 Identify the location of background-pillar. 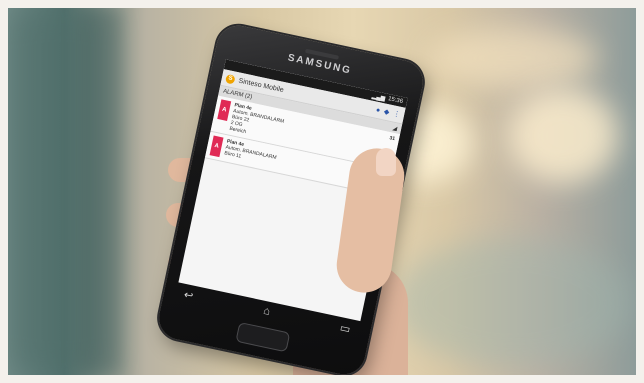
(100, 191).